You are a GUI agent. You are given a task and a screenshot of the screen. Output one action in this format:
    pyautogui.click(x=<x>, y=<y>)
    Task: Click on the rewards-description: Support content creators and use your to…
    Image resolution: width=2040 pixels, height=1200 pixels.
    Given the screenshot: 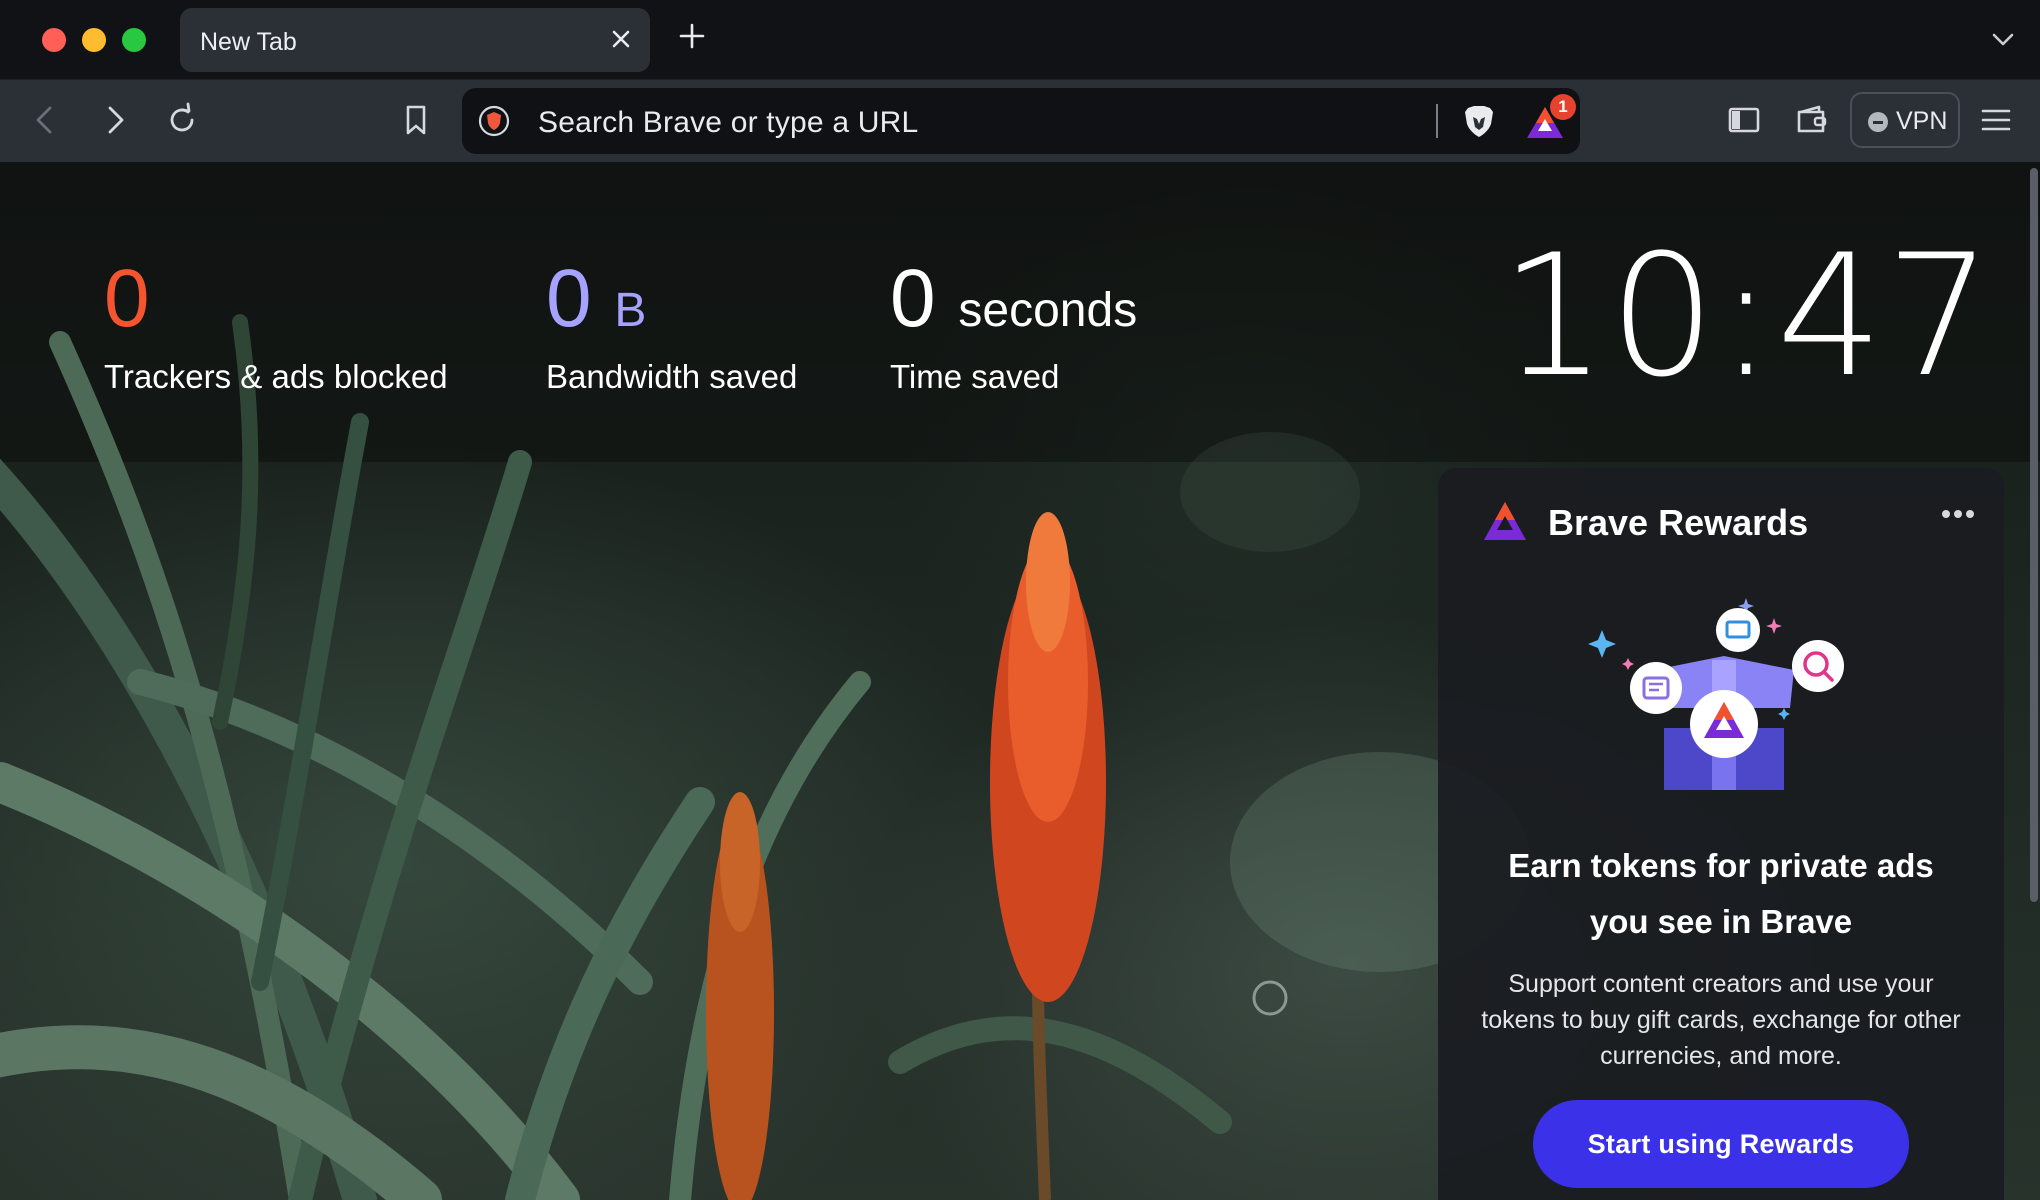 What is the action you would take?
    pyautogui.click(x=1721, y=1020)
    